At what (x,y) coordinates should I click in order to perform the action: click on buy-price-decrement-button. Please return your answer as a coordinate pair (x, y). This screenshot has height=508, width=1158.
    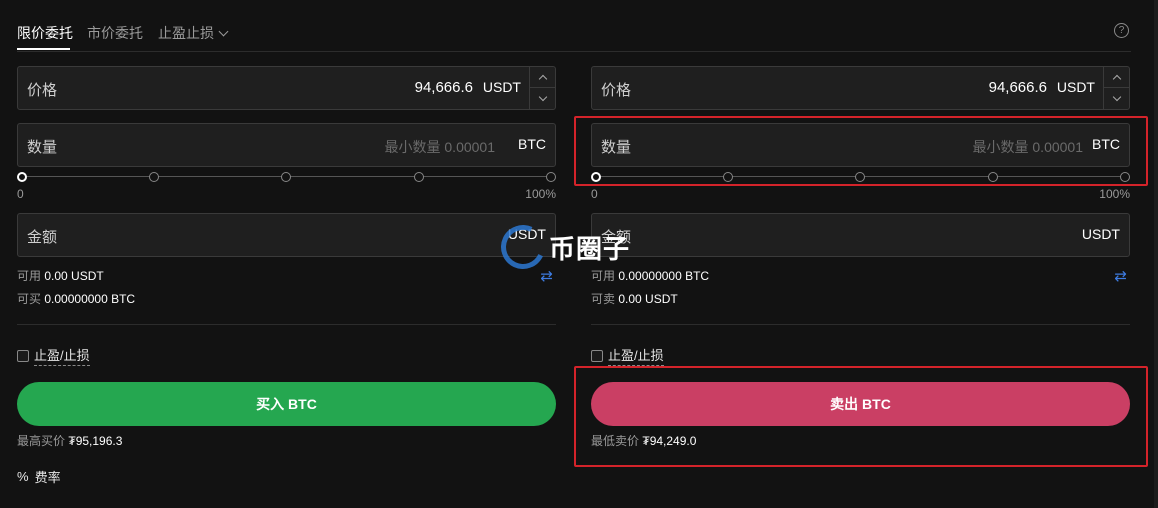
    Looking at the image, I should click on (542, 98).